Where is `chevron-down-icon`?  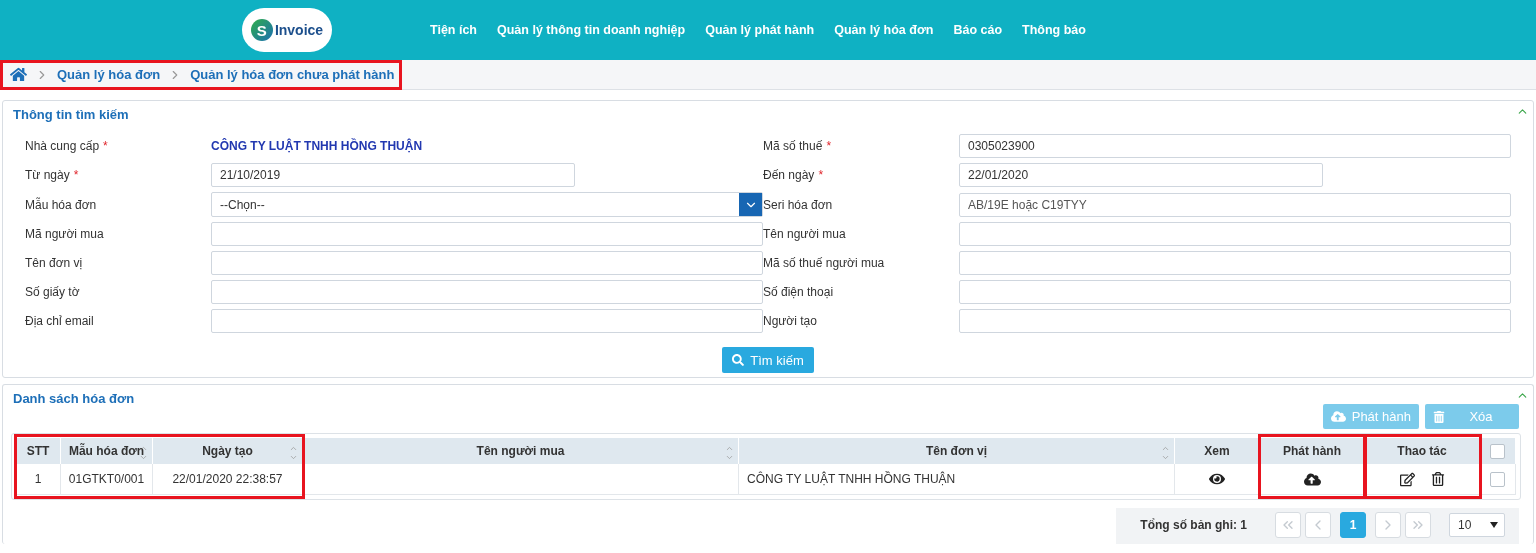
chevron-down-icon is located at coordinates (750, 204).